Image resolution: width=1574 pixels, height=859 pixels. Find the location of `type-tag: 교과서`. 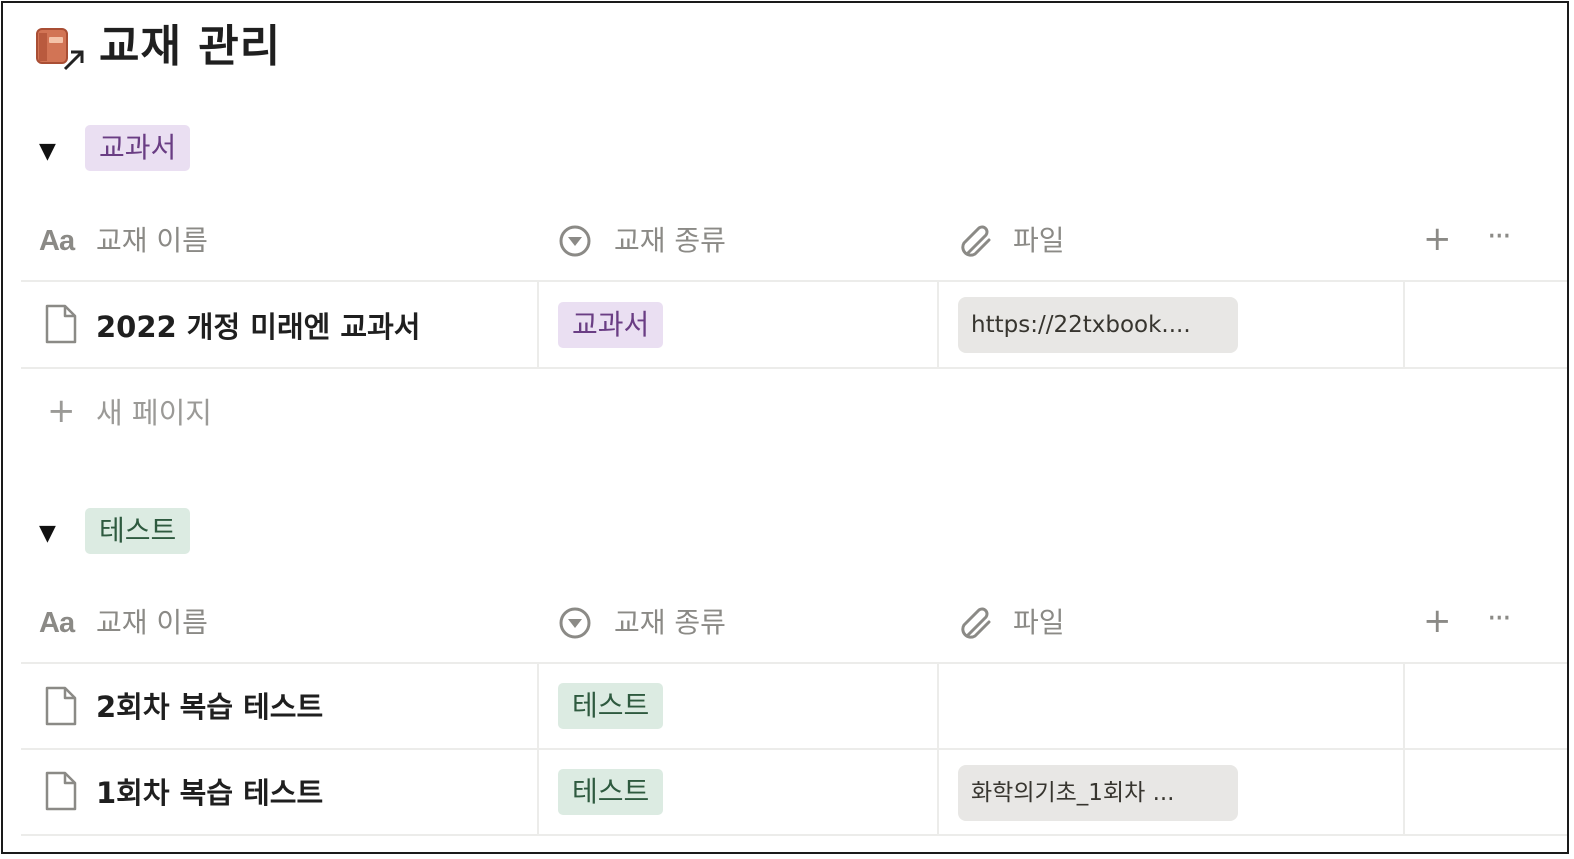

type-tag: 교과서 is located at coordinates (611, 325).